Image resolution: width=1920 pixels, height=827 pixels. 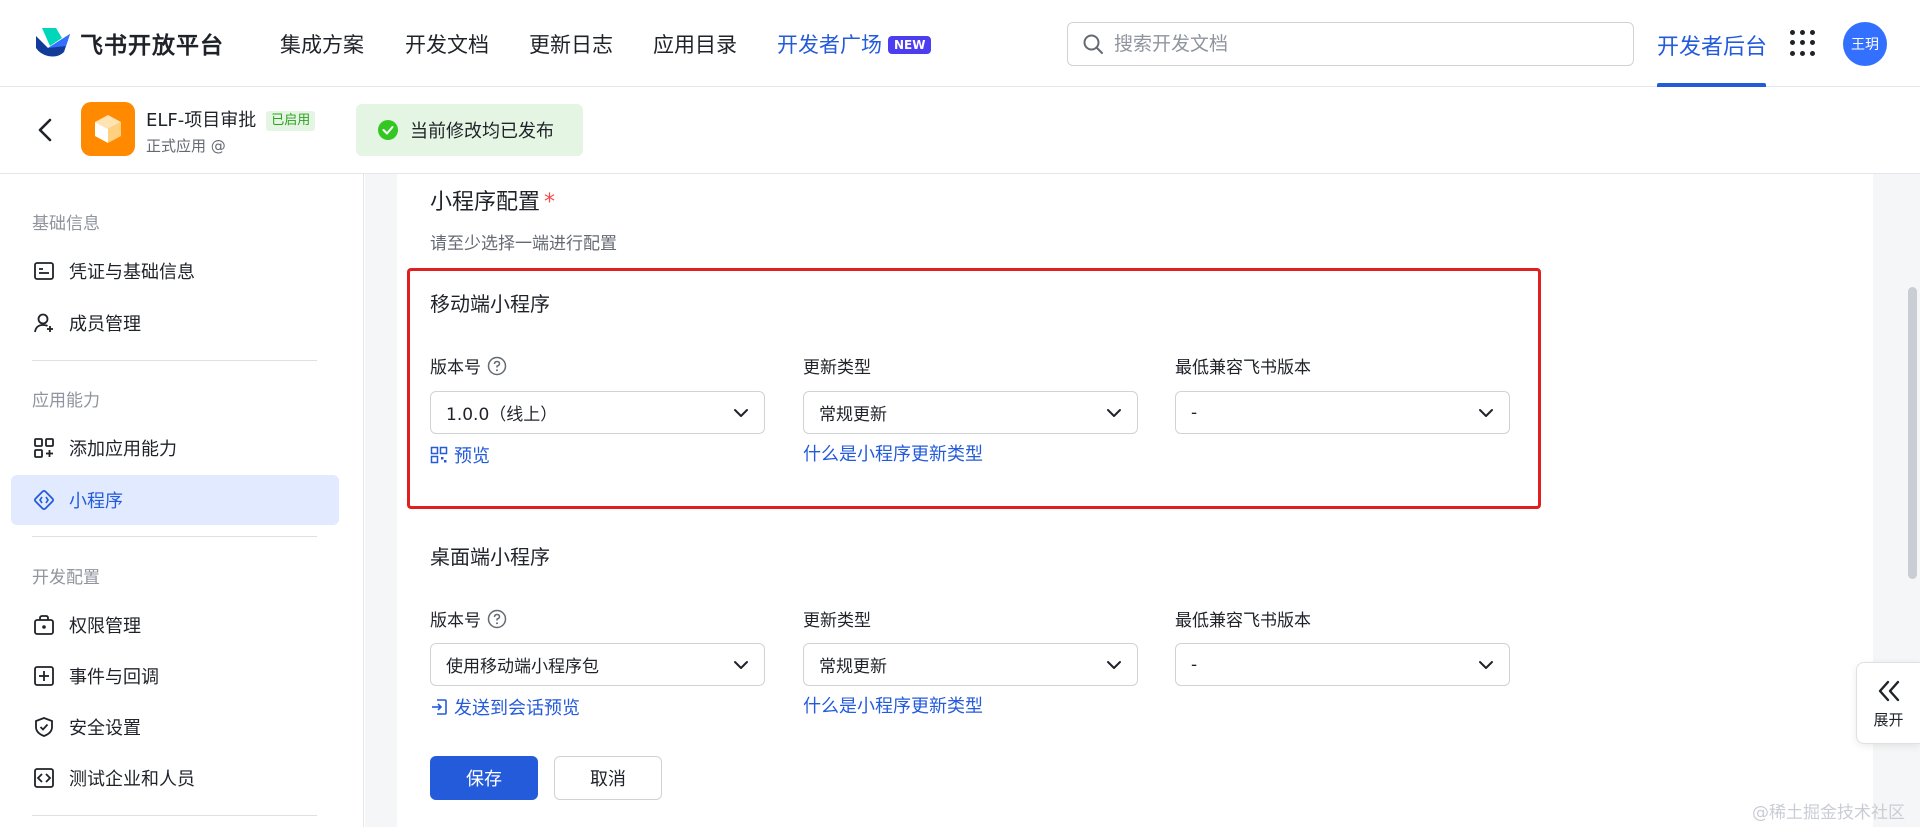 I want to click on sidebar-item-credentials: 凭证与基础信息, so click(x=175, y=271).